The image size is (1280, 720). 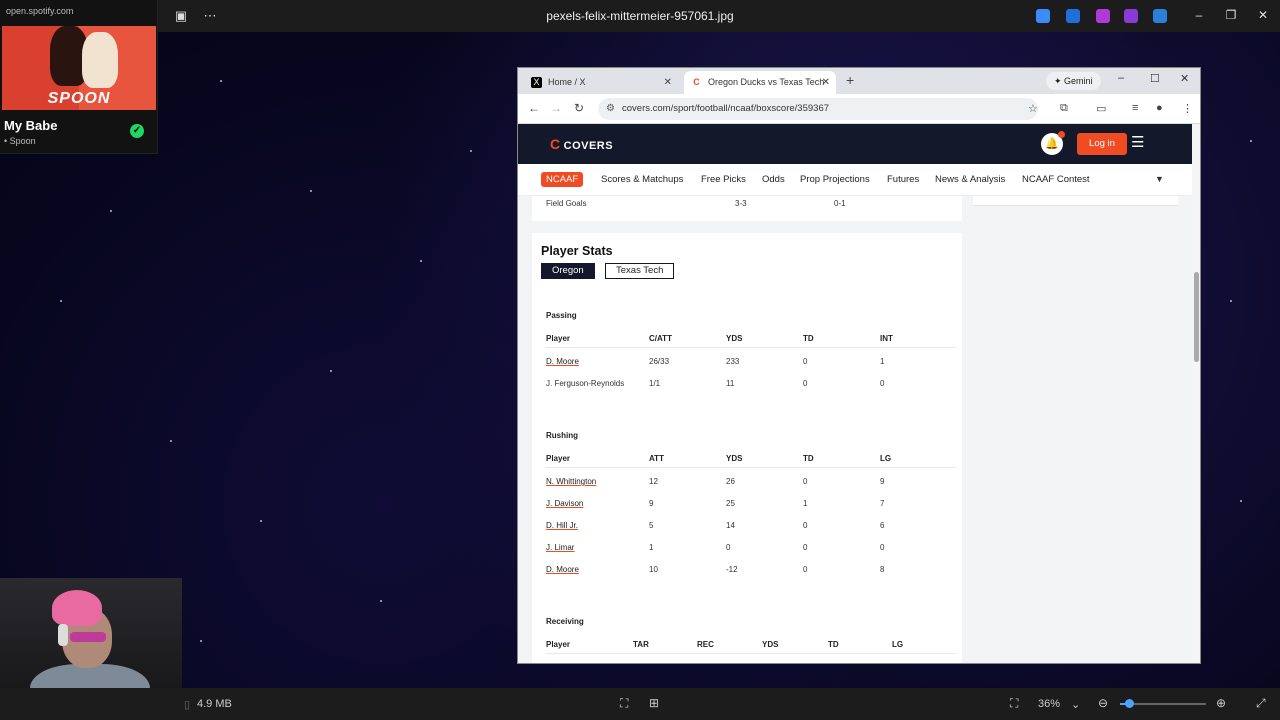 What do you see at coordinates (882, 503) in the screenshot?
I see `table-cell: 7` at bounding box center [882, 503].